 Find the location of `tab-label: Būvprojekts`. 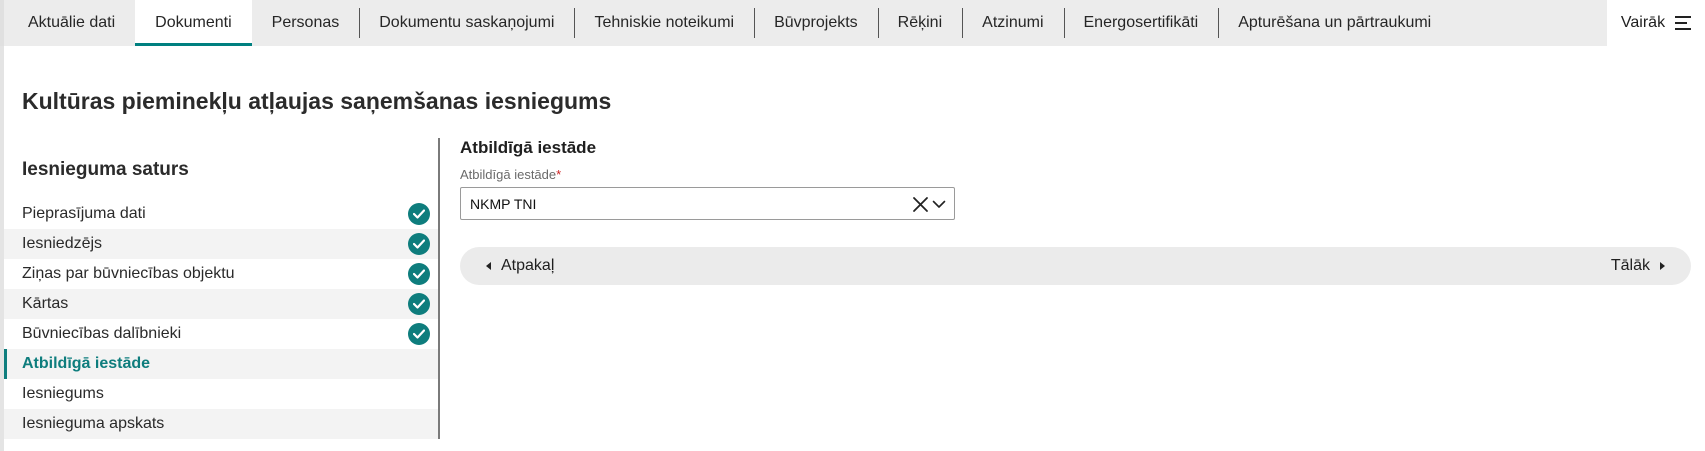

tab-label: Būvprojekts is located at coordinates (816, 22).